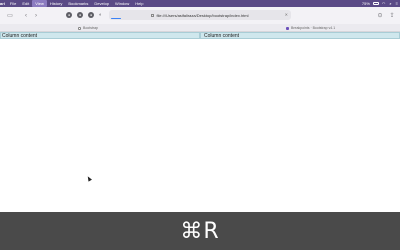  Describe the element at coordinates (13, 3) in the screenshot. I see `menu-file: File` at that location.